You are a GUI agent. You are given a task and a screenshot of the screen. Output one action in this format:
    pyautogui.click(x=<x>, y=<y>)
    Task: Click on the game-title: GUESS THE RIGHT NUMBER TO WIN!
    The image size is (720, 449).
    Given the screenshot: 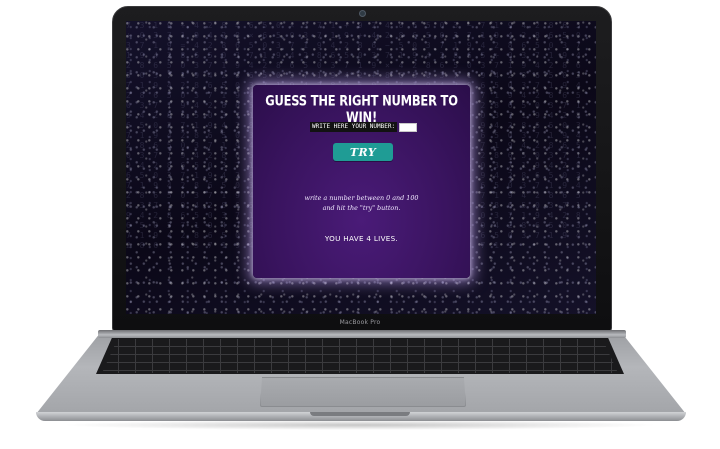 What is the action you would take?
    pyautogui.click(x=361, y=109)
    